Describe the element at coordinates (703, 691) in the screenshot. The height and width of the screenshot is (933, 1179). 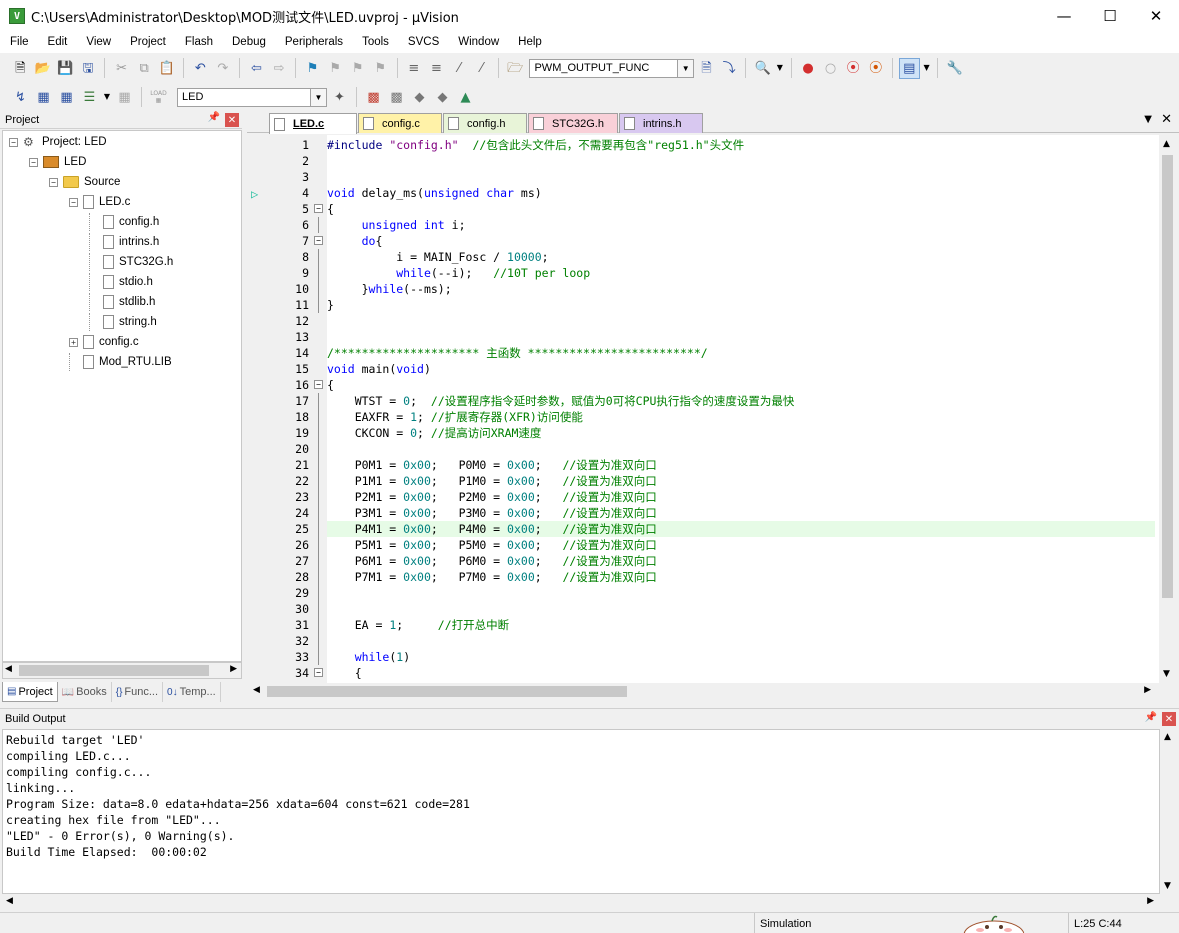
I see `editor-hscrollbar: ◀ ▶` at that location.